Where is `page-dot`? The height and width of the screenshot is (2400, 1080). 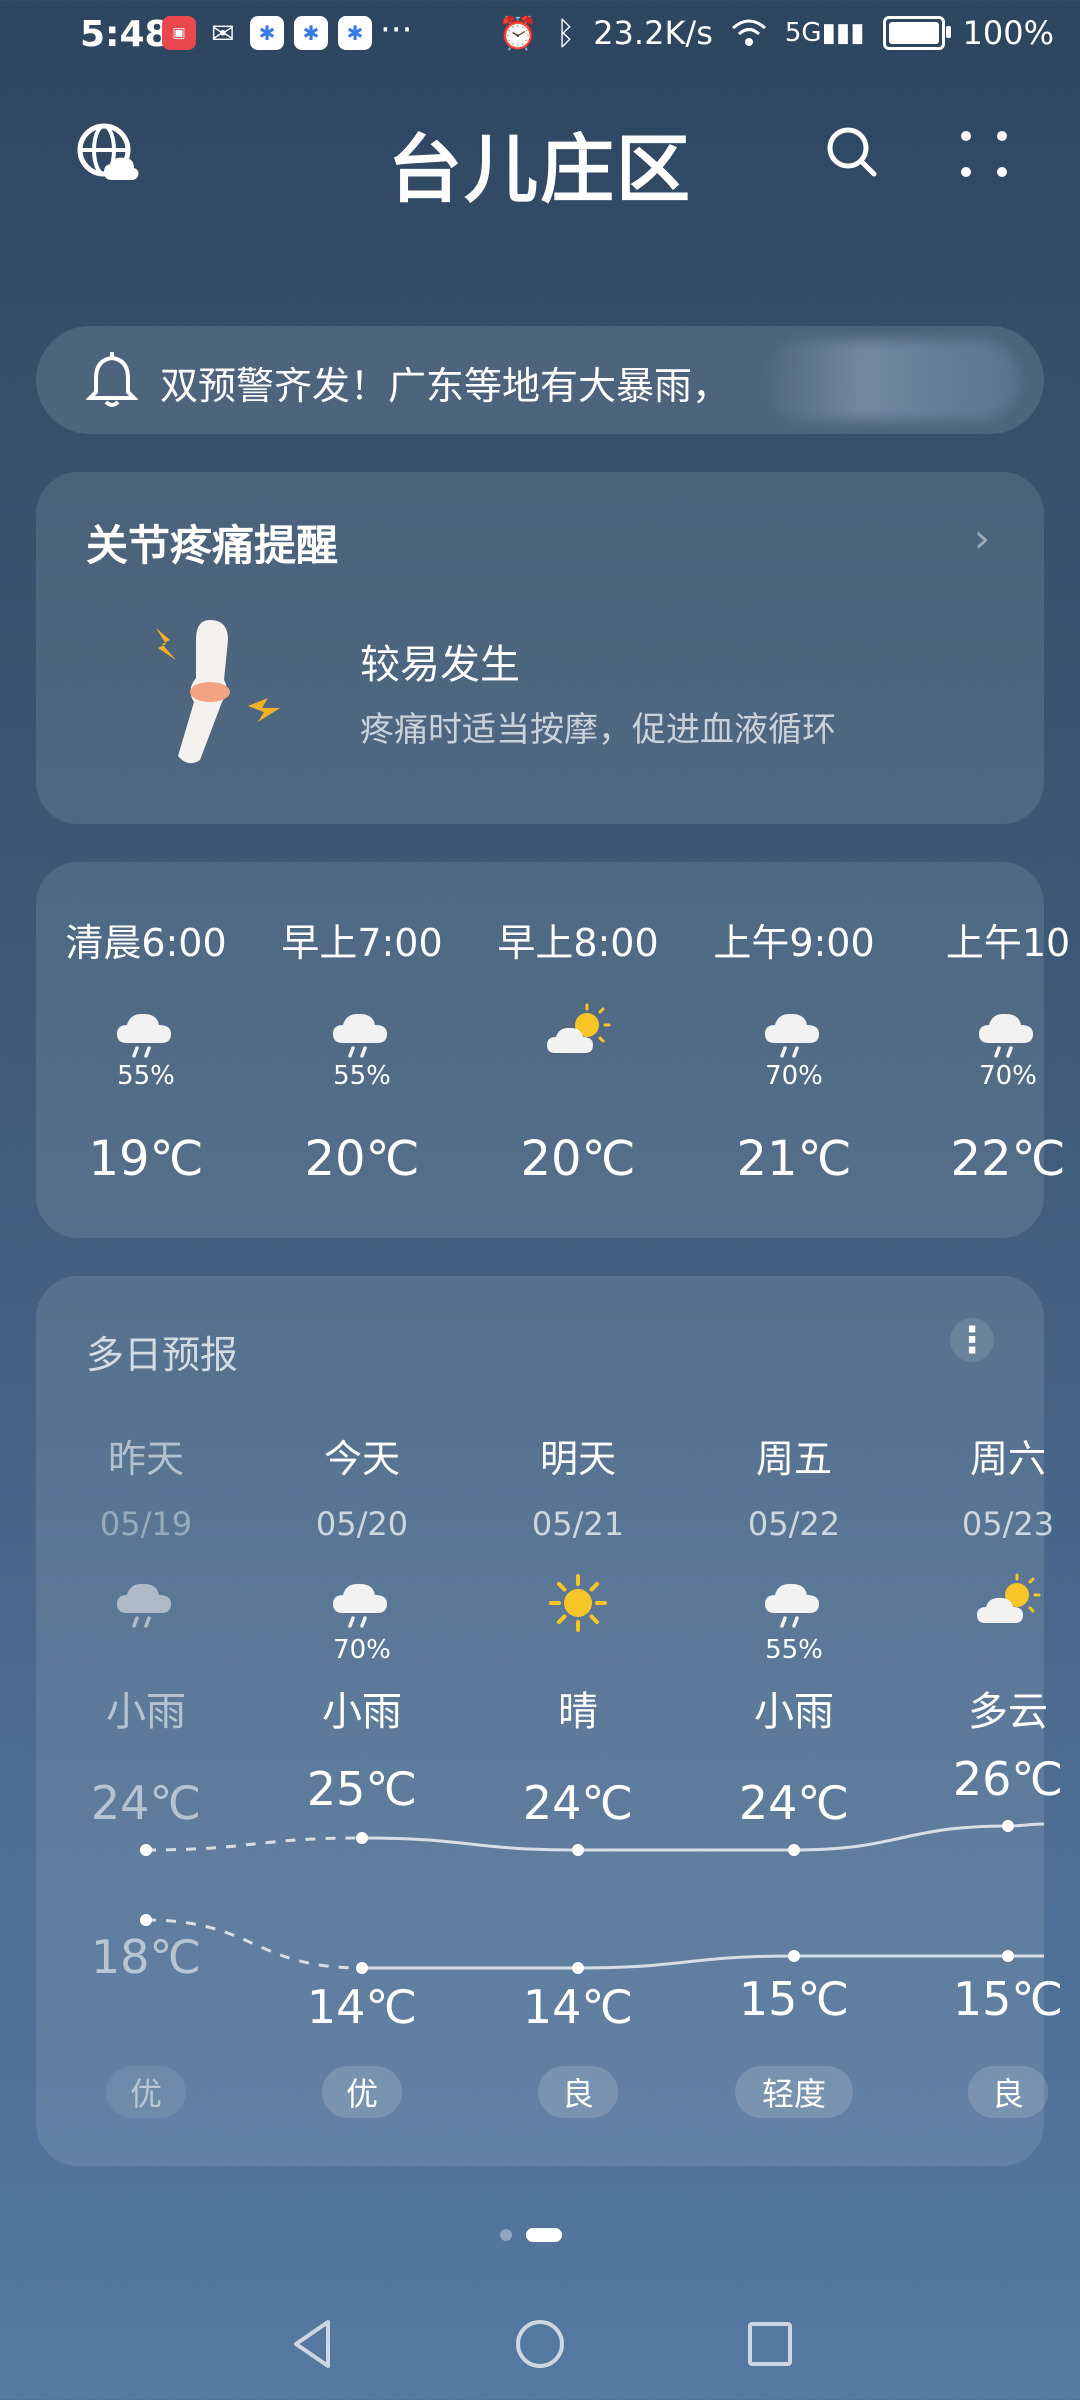
page-dot is located at coordinates (506, 2235).